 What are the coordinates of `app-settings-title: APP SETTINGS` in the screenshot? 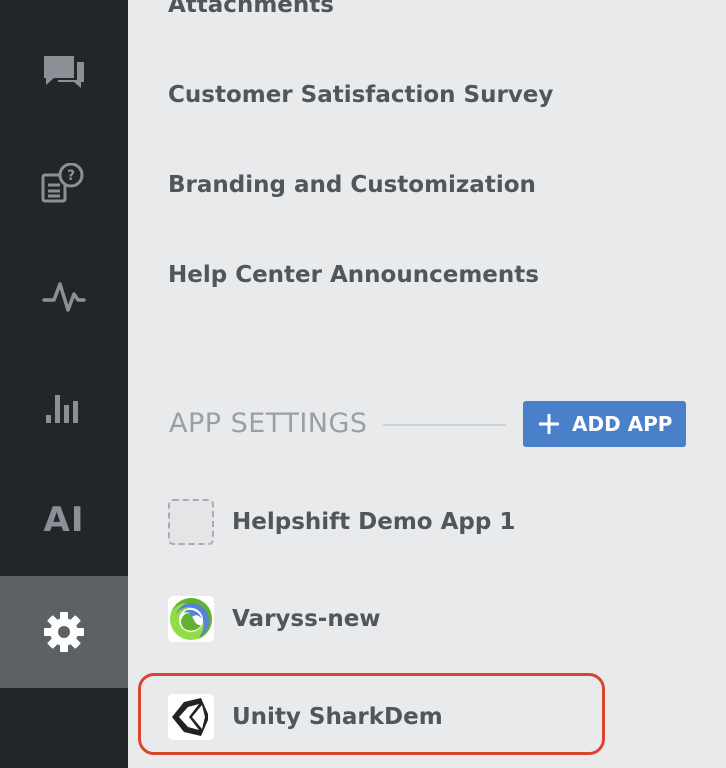 It's located at (268, 423).